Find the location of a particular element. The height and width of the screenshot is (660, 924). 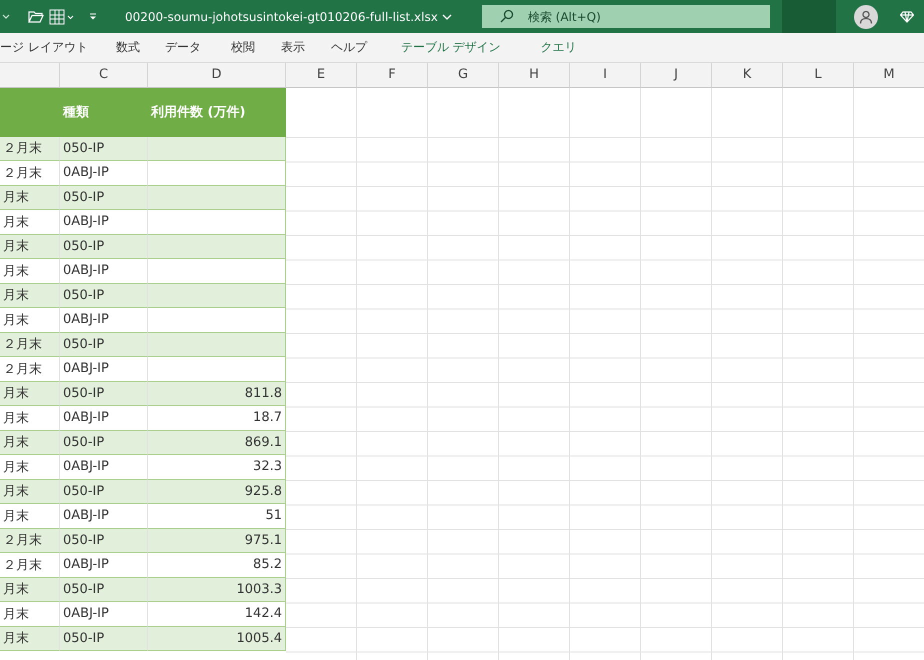

dropdown-icon is located at coordinates (93, 16).